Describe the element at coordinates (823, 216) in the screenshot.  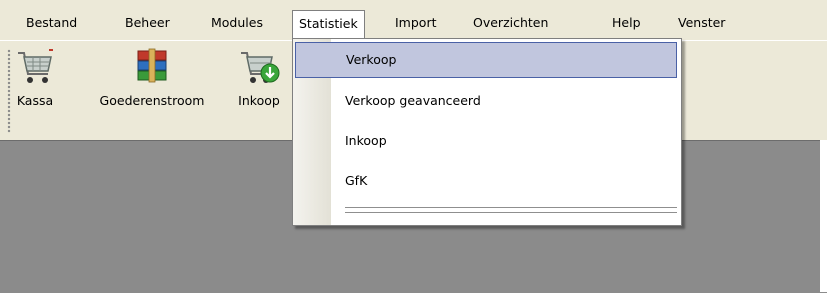
I see `window-edge` at that location.